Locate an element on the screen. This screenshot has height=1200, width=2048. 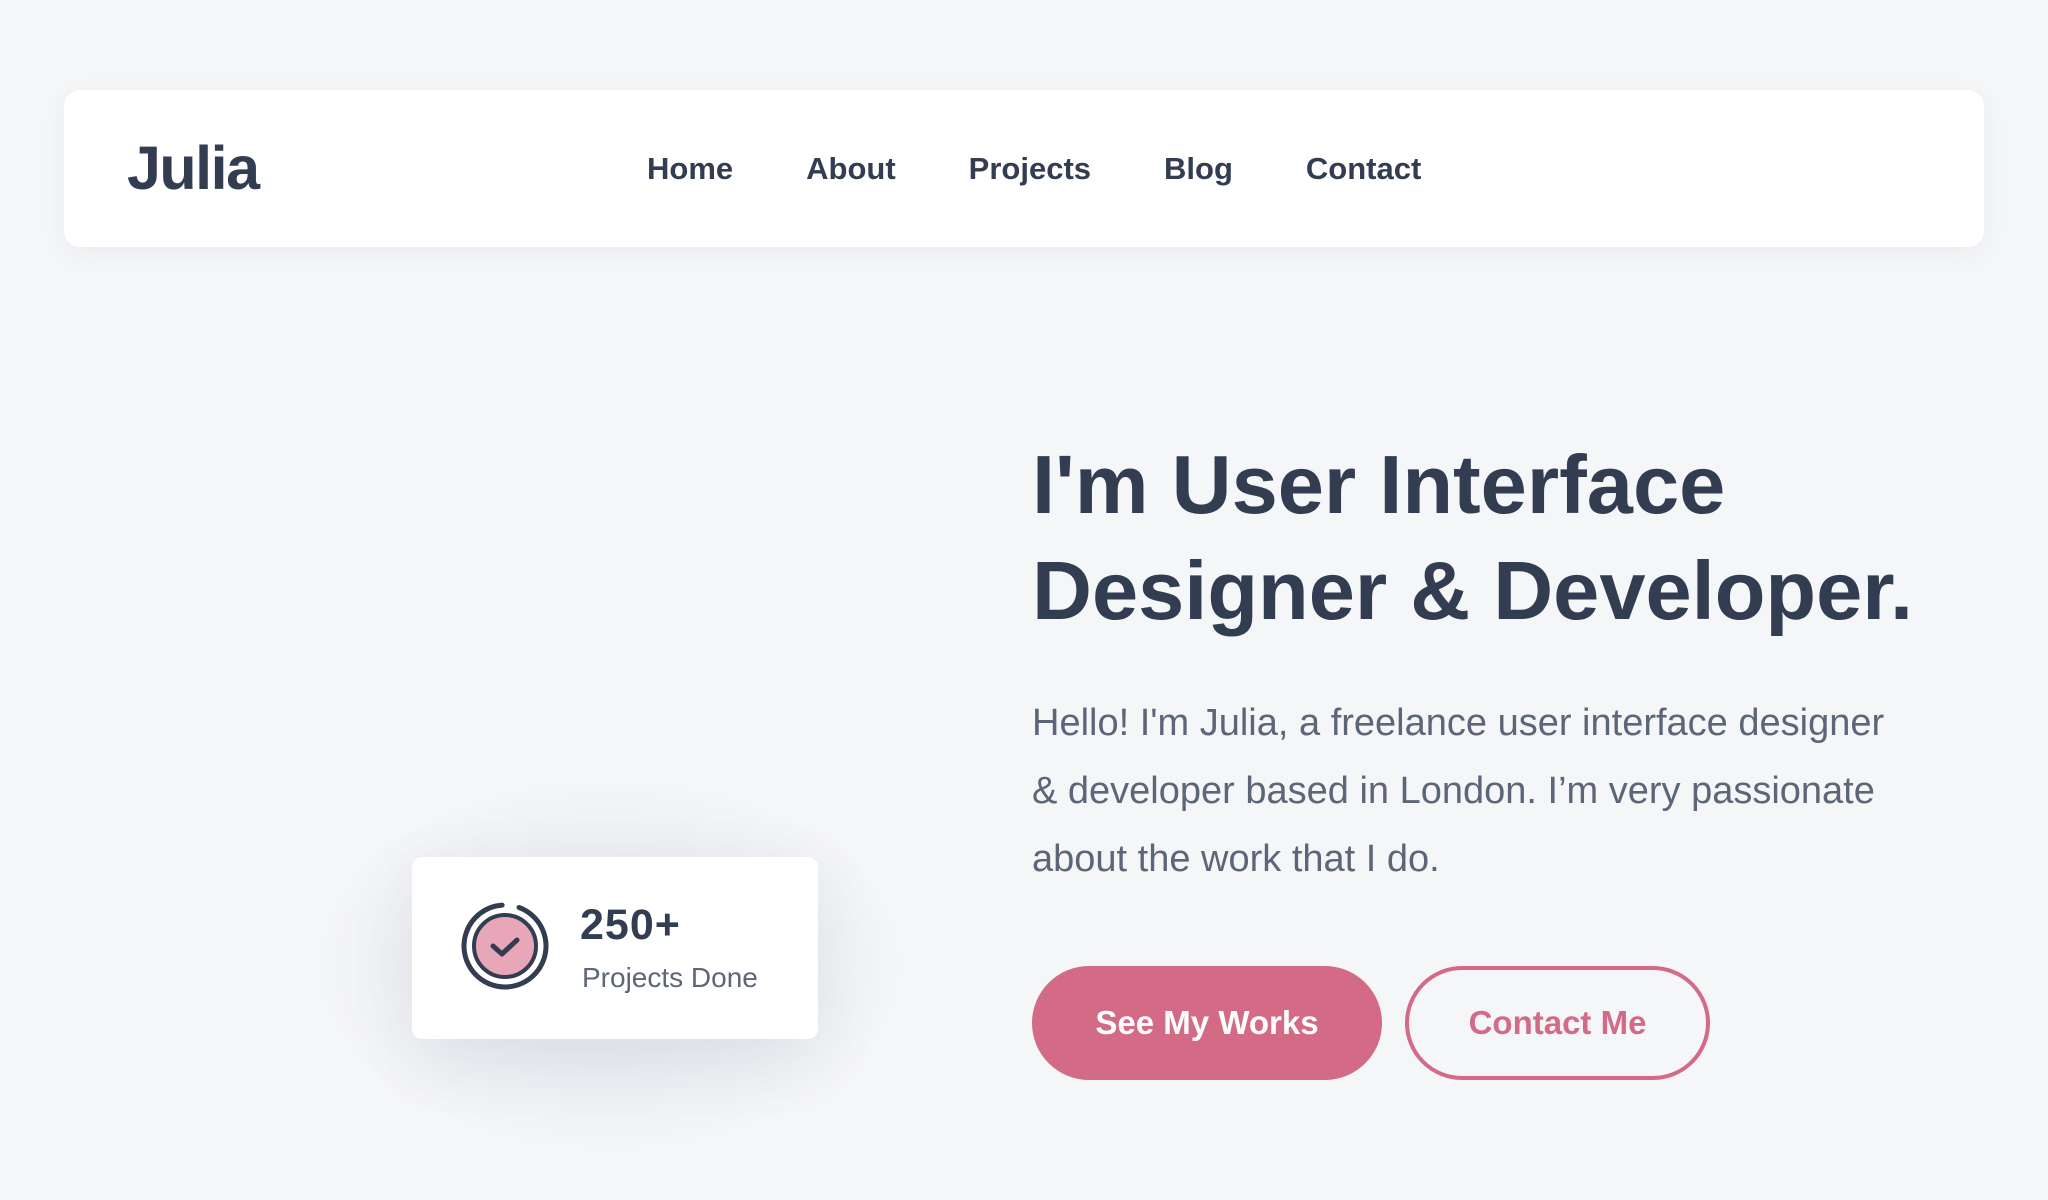
nav-item-about: About is located at coordinates (851, 169).